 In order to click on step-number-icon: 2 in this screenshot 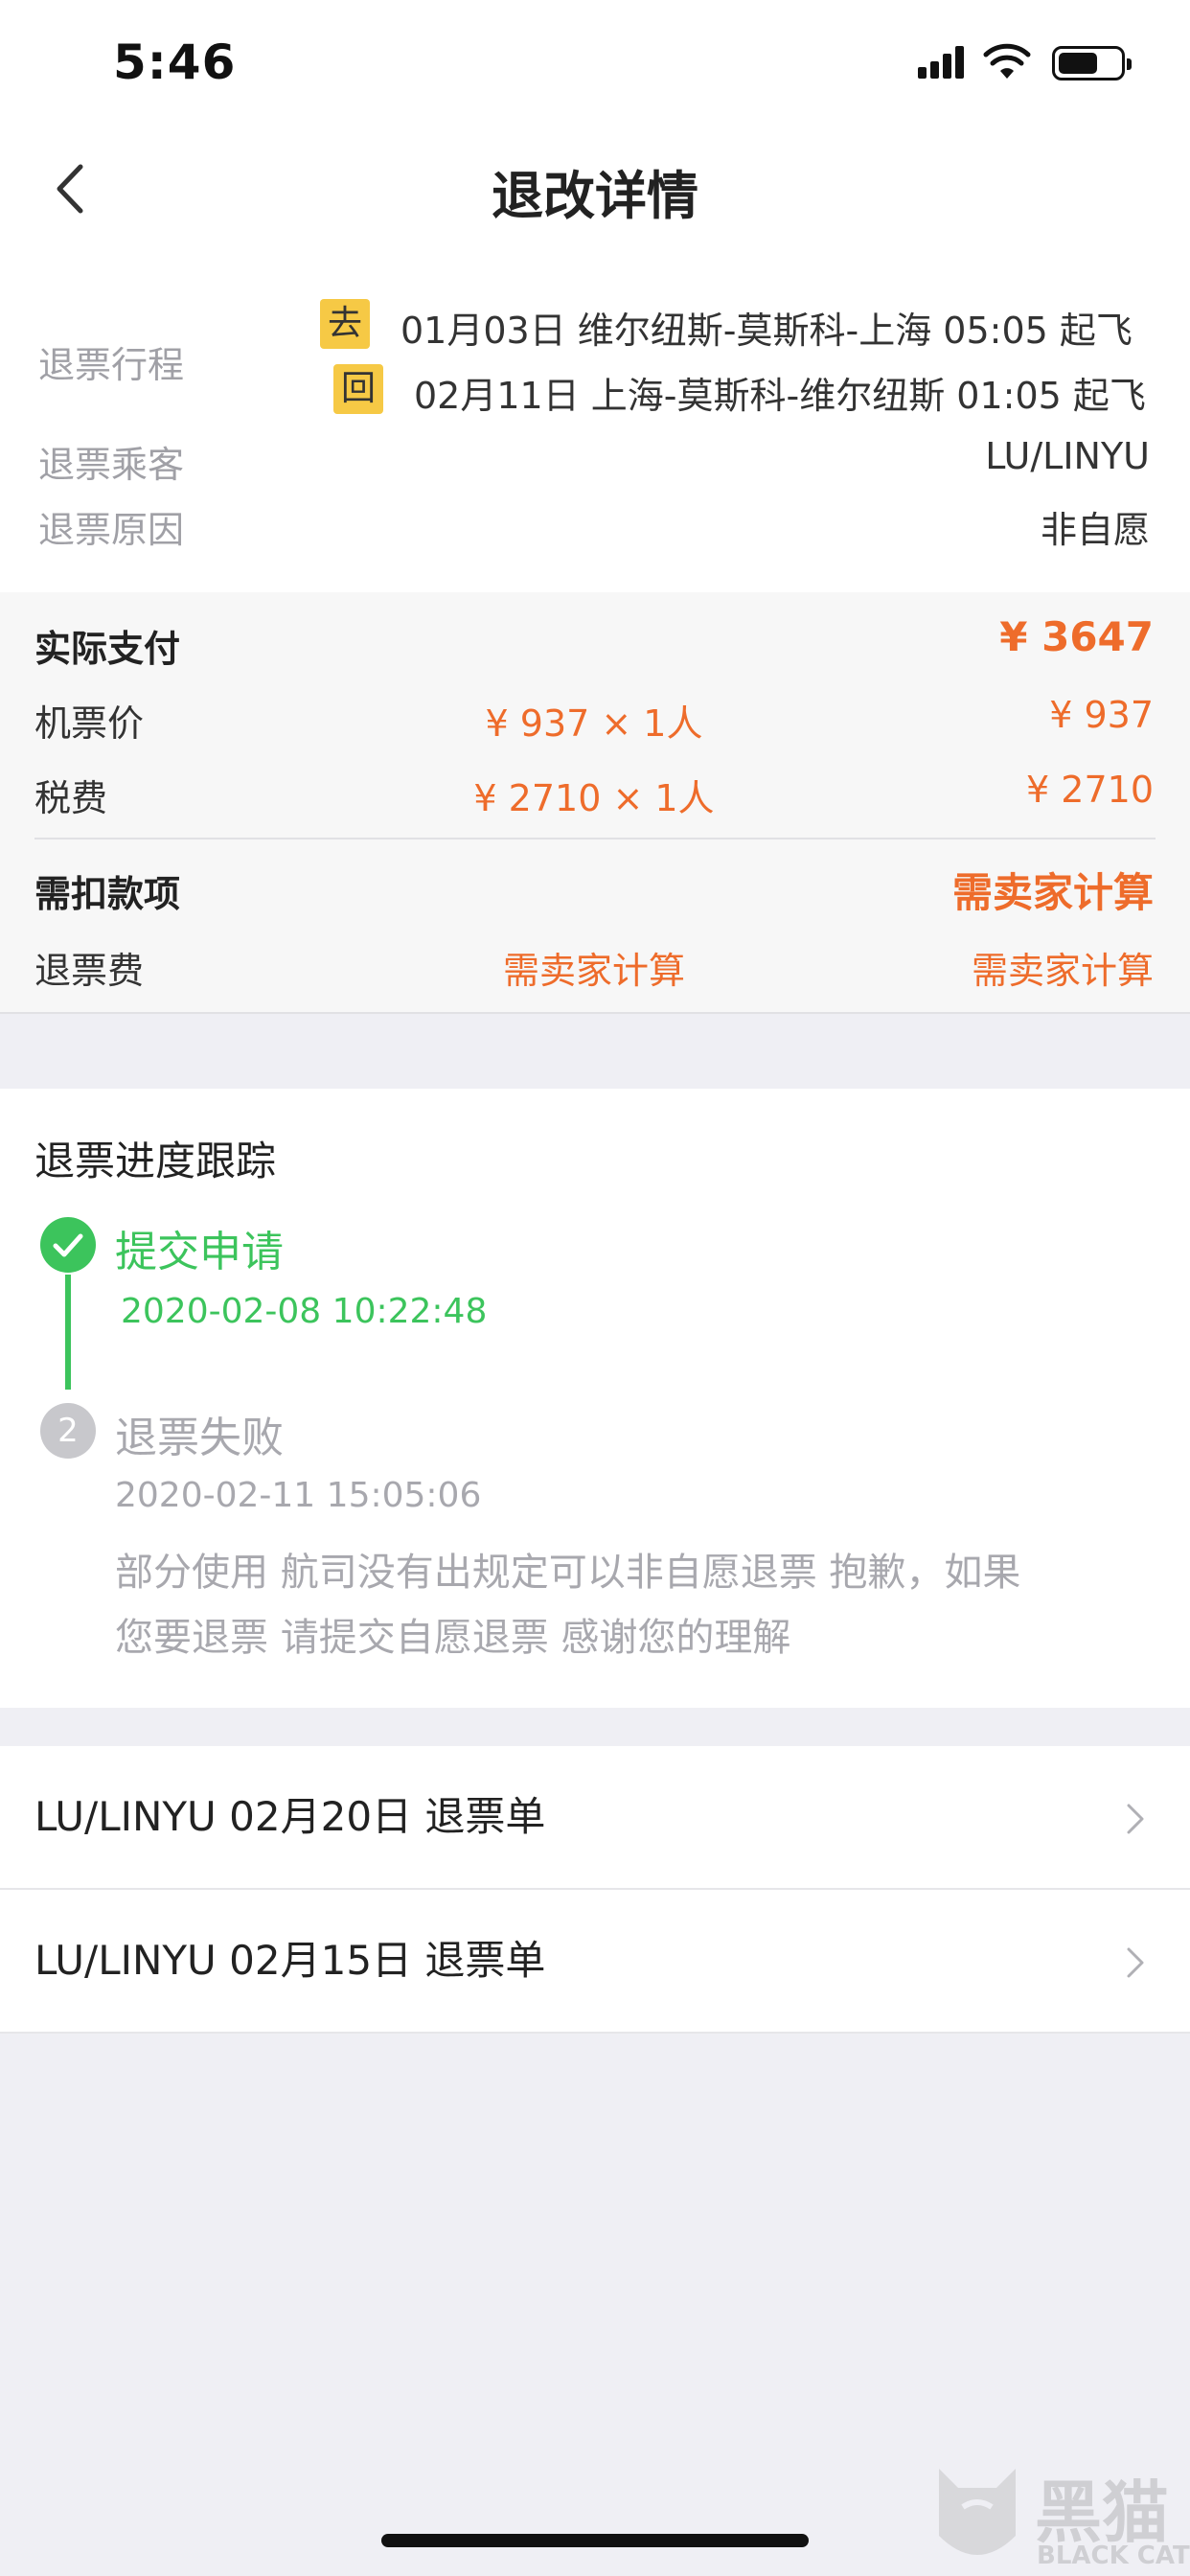, I will do `click(68, 1431)`.